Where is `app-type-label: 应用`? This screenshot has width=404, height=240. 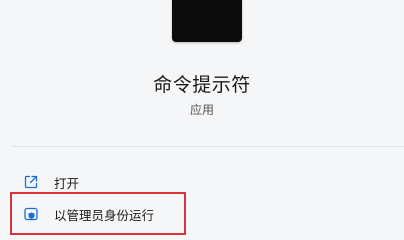 app-type-label: 应用 is located at coordinates (201, 110).